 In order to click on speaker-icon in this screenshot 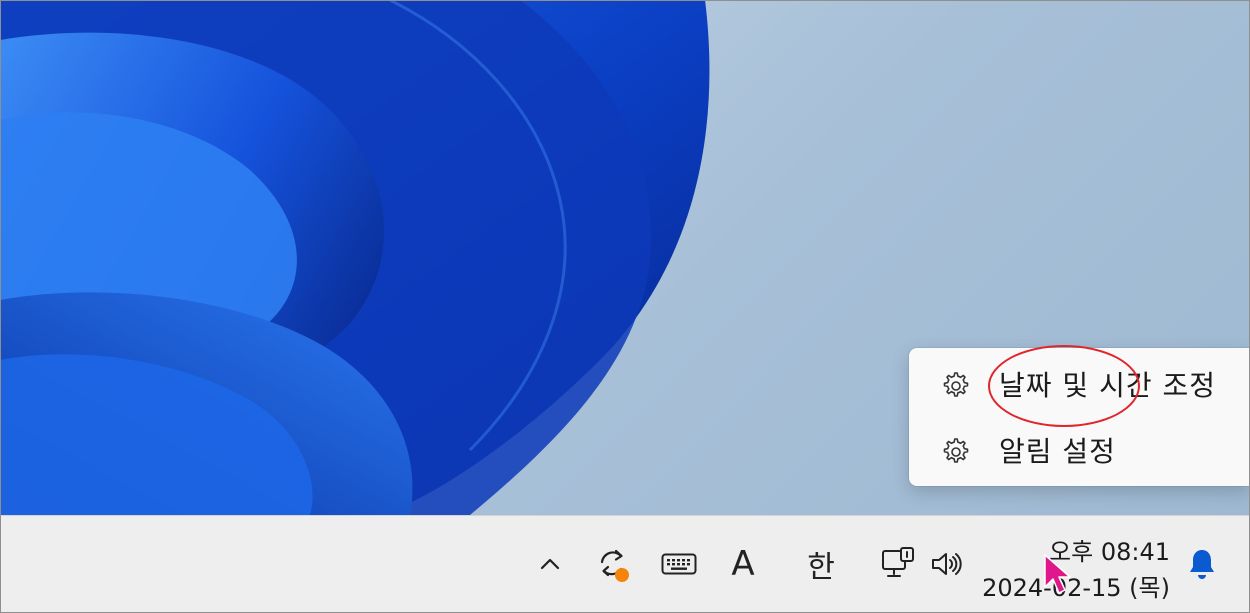, I will do `click(947, 564)`.